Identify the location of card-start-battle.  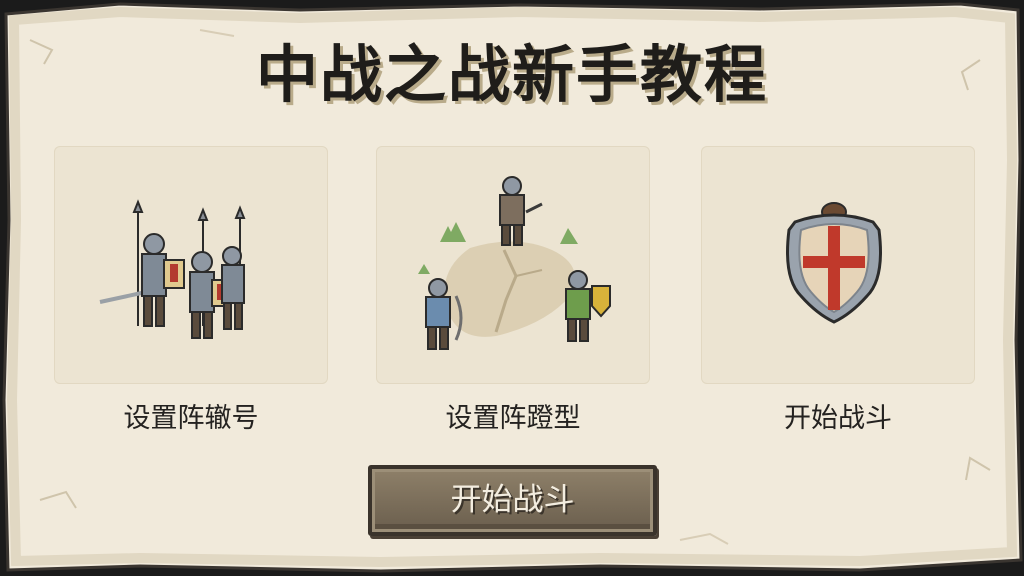
(838, 265).